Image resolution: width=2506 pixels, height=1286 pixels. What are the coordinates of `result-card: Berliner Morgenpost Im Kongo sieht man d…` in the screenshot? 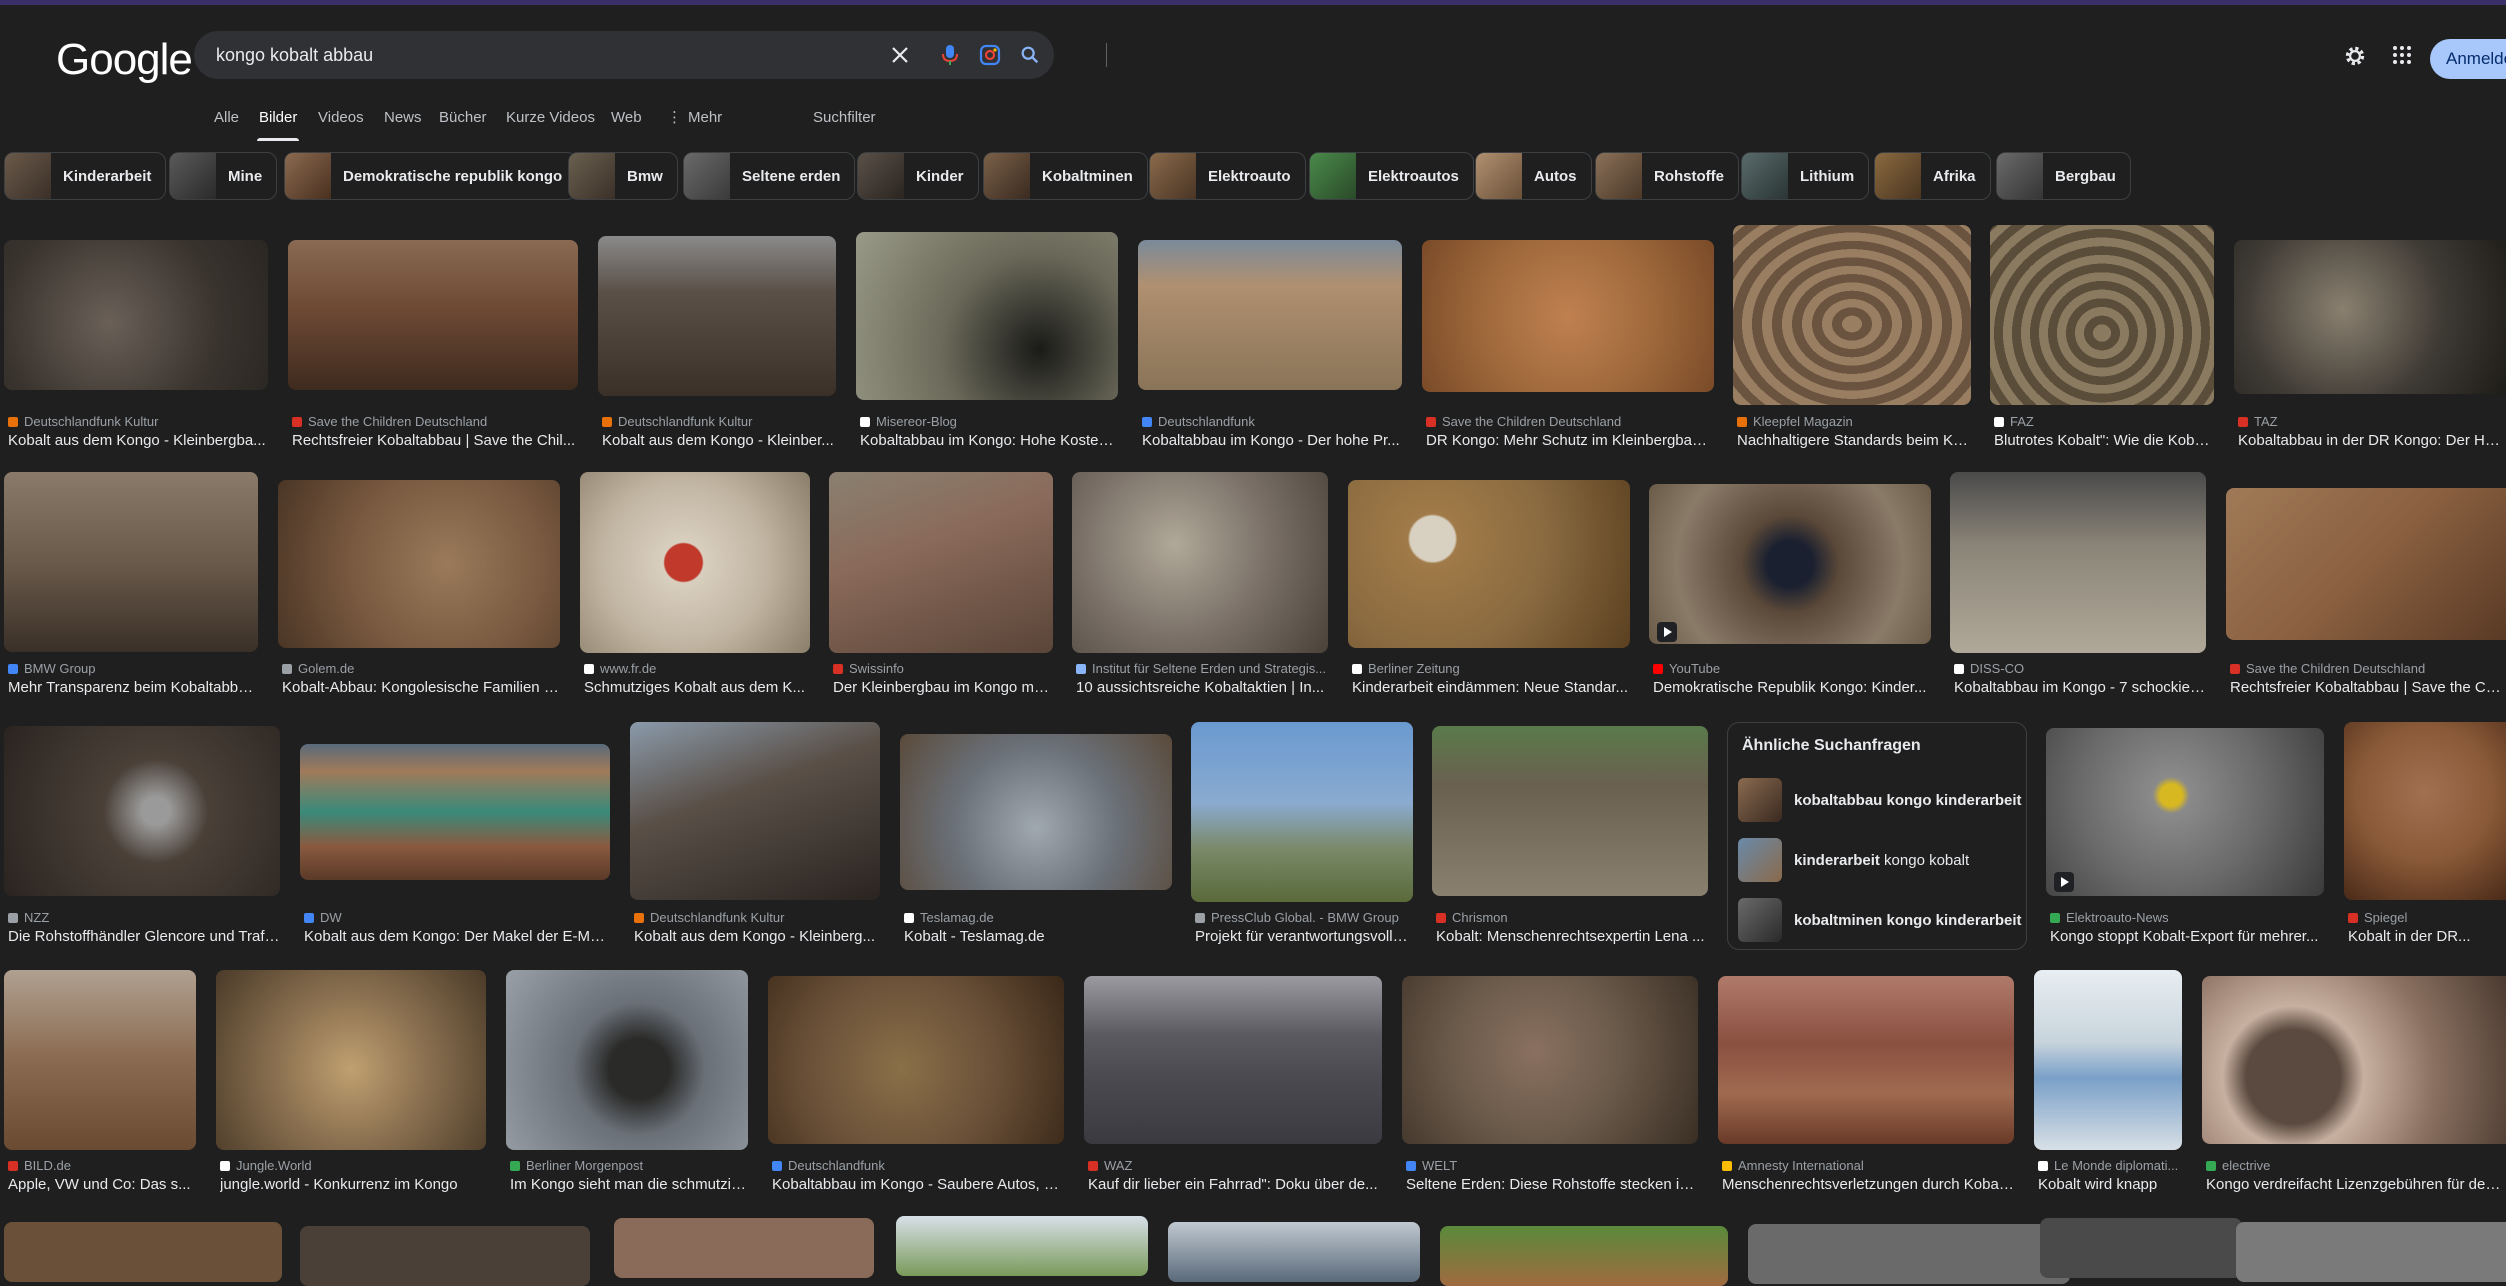 It's located at (627, 1083).